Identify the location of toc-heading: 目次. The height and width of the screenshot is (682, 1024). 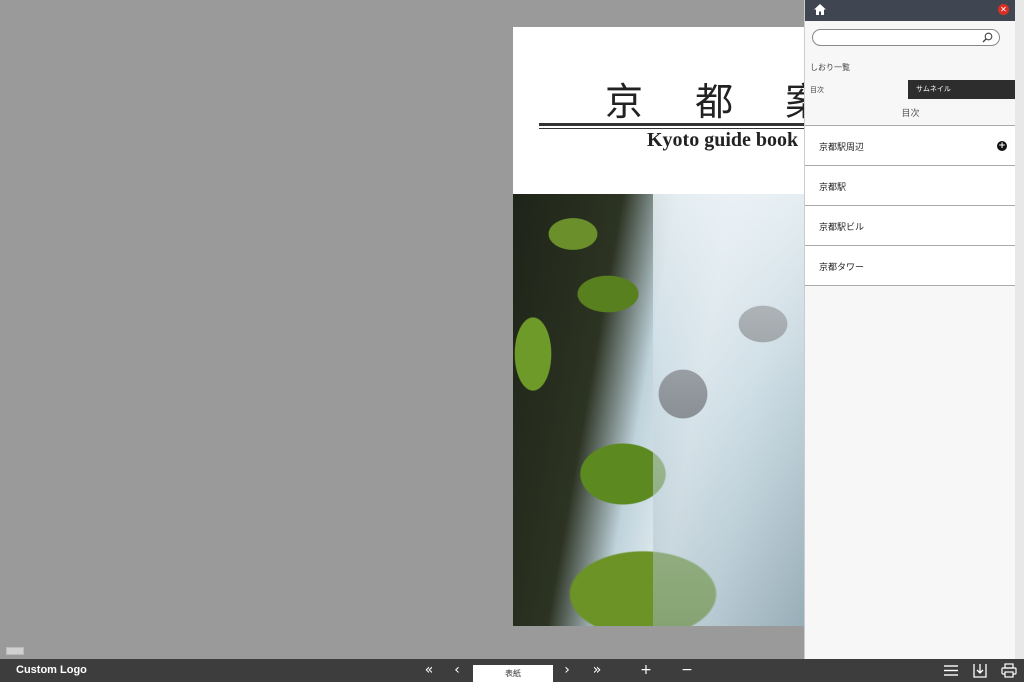
(910, 114).